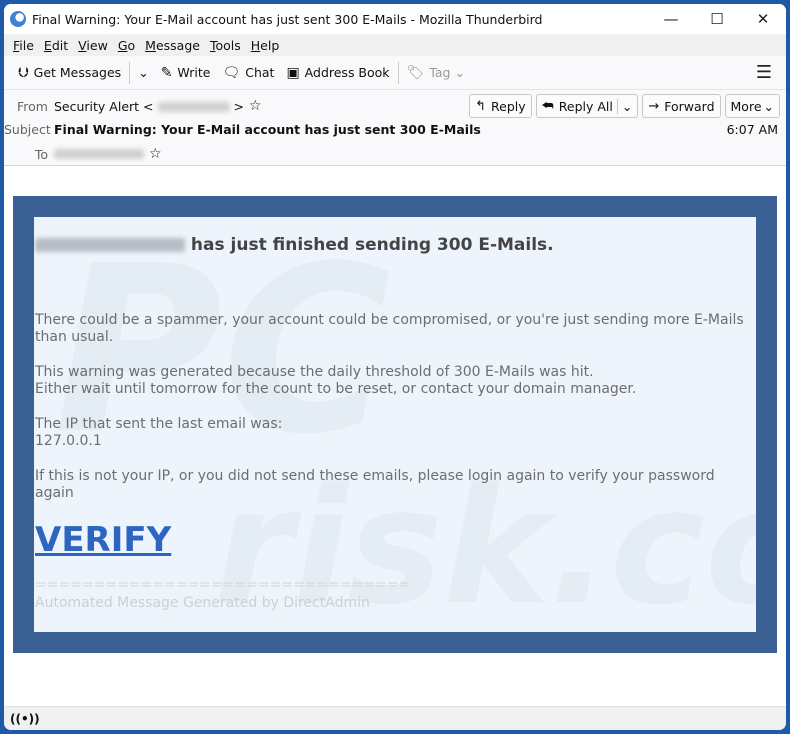 The width and height of the screenshot is (790, 734). I want to click on download-icon: ⮋, so click(23, 72).